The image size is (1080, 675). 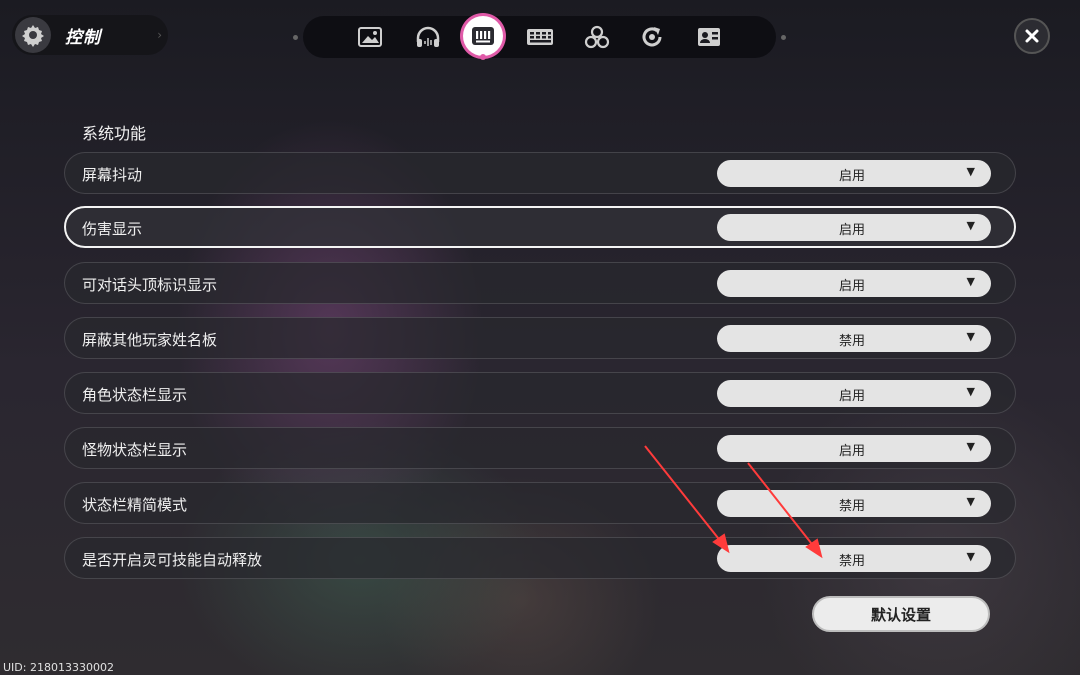 I want to click on annotation-arrow-left, so click(x=687, y=499).